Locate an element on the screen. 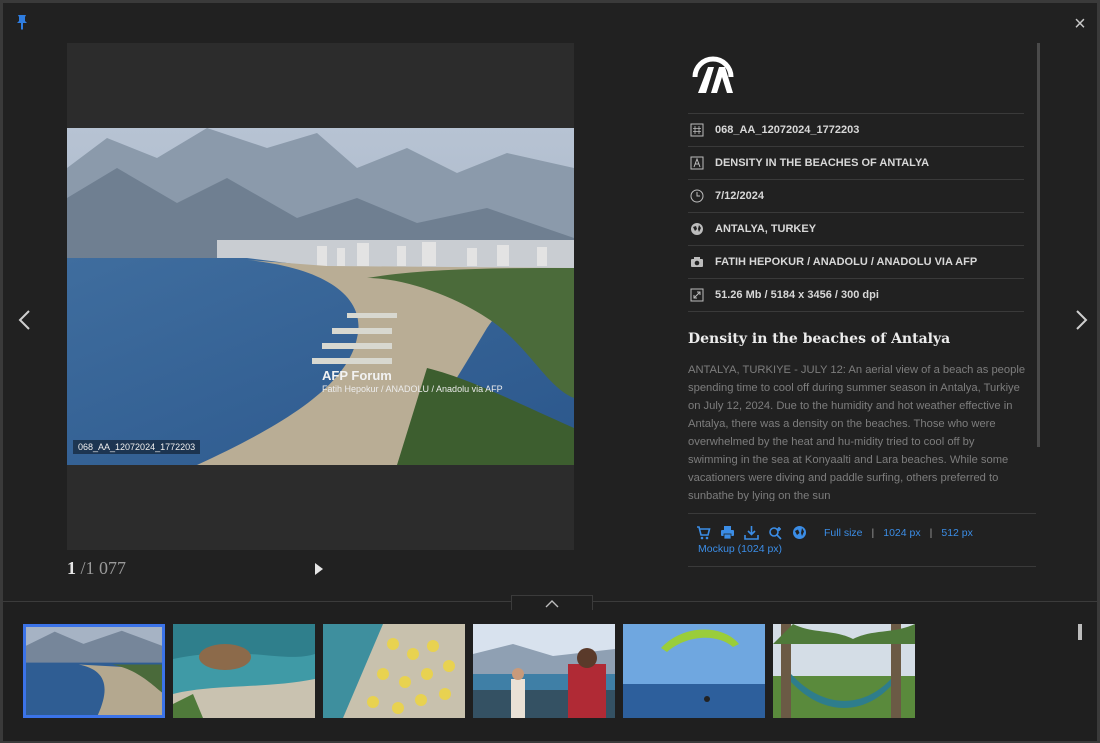 Image resolution: width=1100 pixels, height=743 pixels. hash-icon is located at coordinates (697, 130).